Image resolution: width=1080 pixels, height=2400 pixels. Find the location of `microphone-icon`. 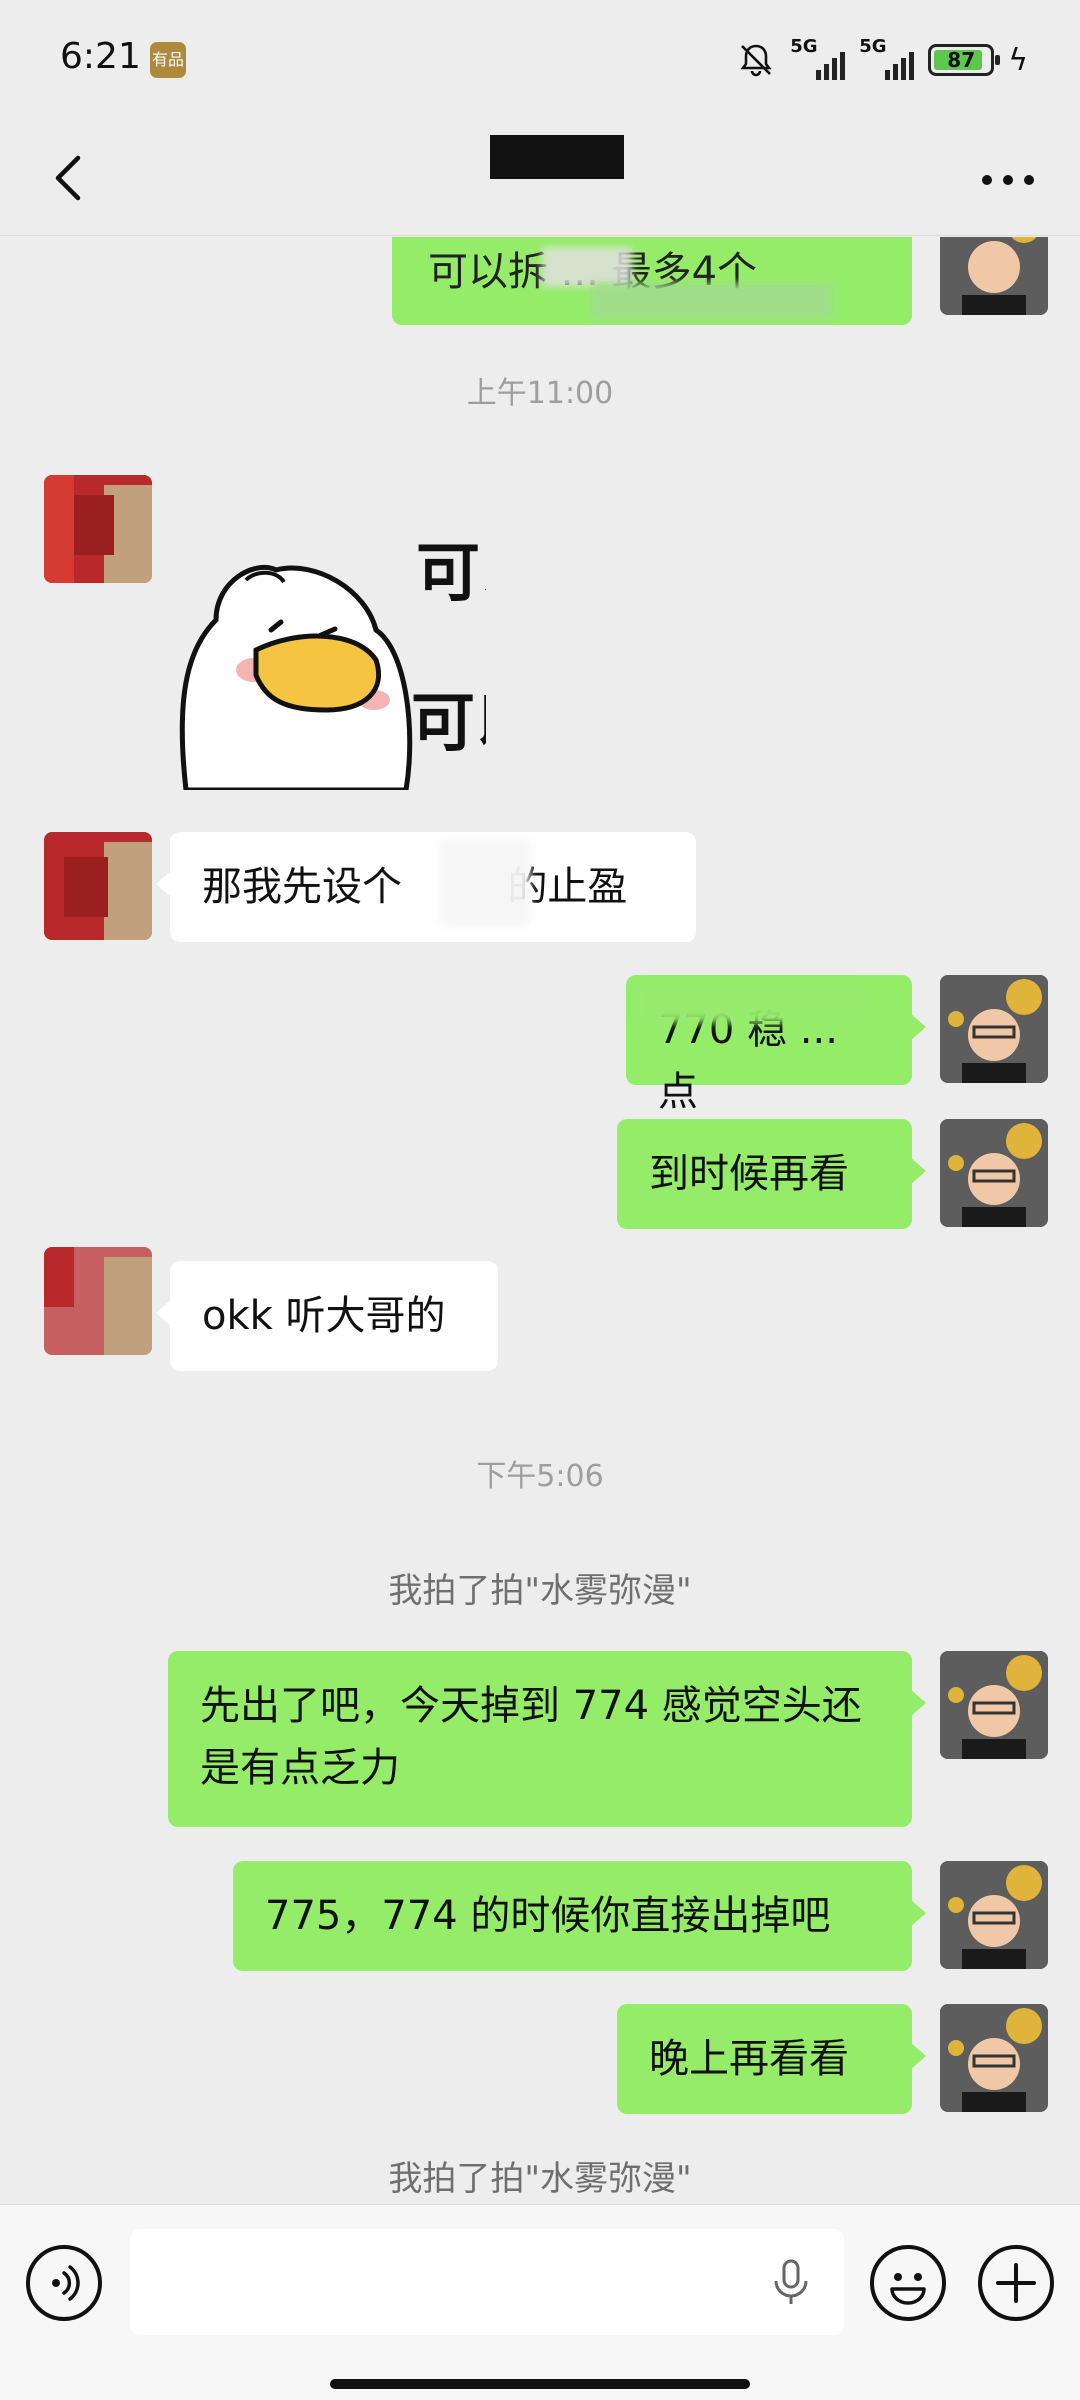

microphone-icon is located at coordinates (791, 2282).